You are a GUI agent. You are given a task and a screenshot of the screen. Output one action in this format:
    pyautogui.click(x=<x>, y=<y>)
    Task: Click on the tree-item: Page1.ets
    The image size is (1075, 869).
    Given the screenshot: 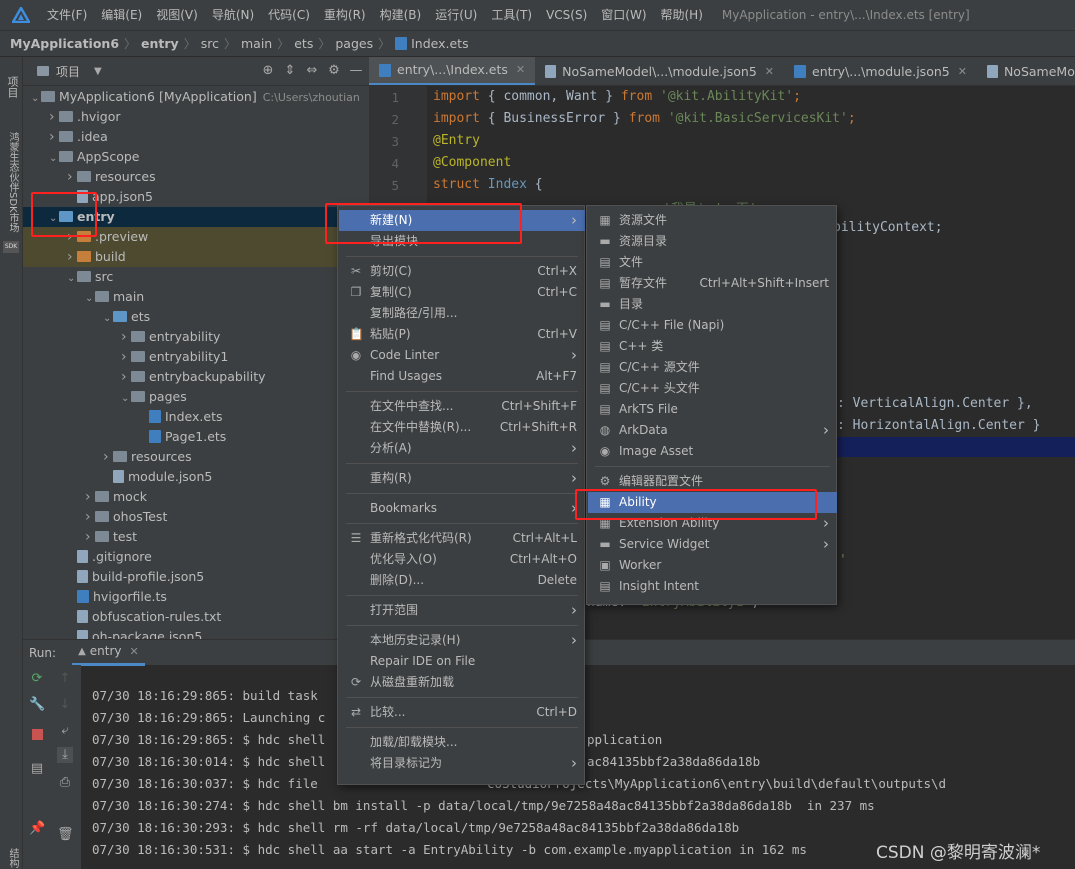 What is the action you would take?
    pyautogui.click(x=196, y=437)
    